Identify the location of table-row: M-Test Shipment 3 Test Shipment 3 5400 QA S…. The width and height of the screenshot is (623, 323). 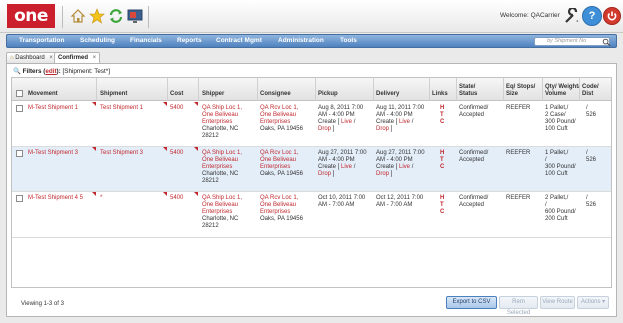
(311, 169).